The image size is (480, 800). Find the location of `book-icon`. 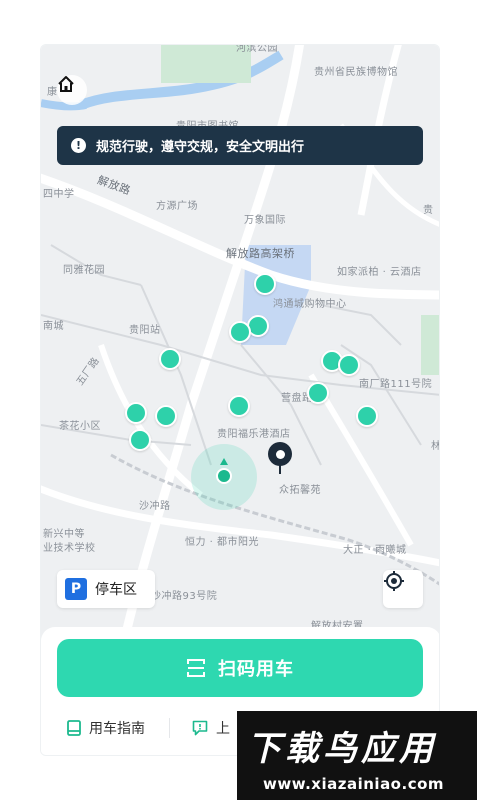

book-icon is located at coordinates (74, 728).